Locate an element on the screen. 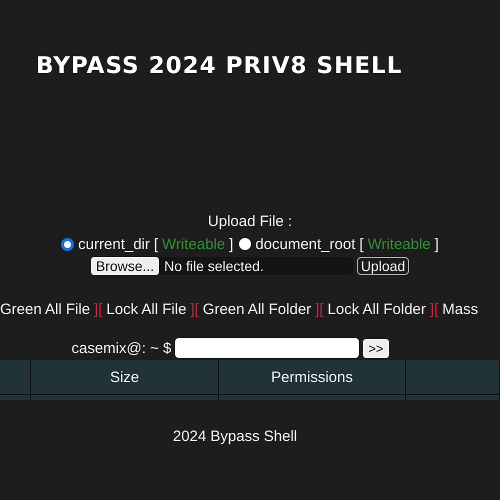  upload-label: Upload File : is located at coordinates (250, 222).